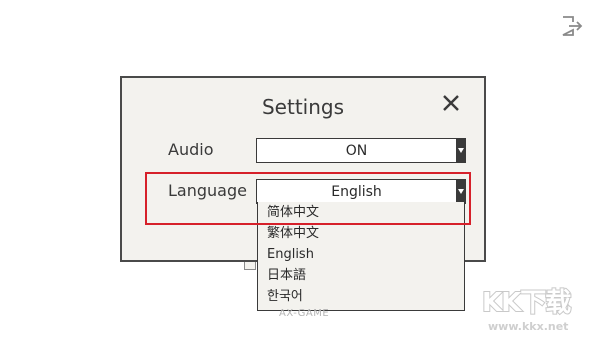  I want to click on watermark-url: www.kkx.net, so click(528, 326).